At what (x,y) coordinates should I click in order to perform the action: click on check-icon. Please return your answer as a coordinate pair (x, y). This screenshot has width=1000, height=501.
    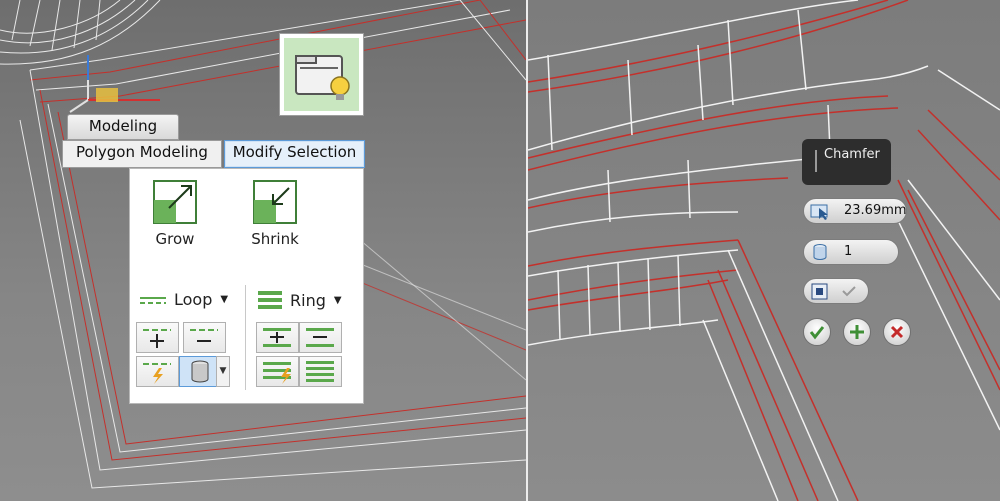
    Looking at the image, I should click on (817, 333).